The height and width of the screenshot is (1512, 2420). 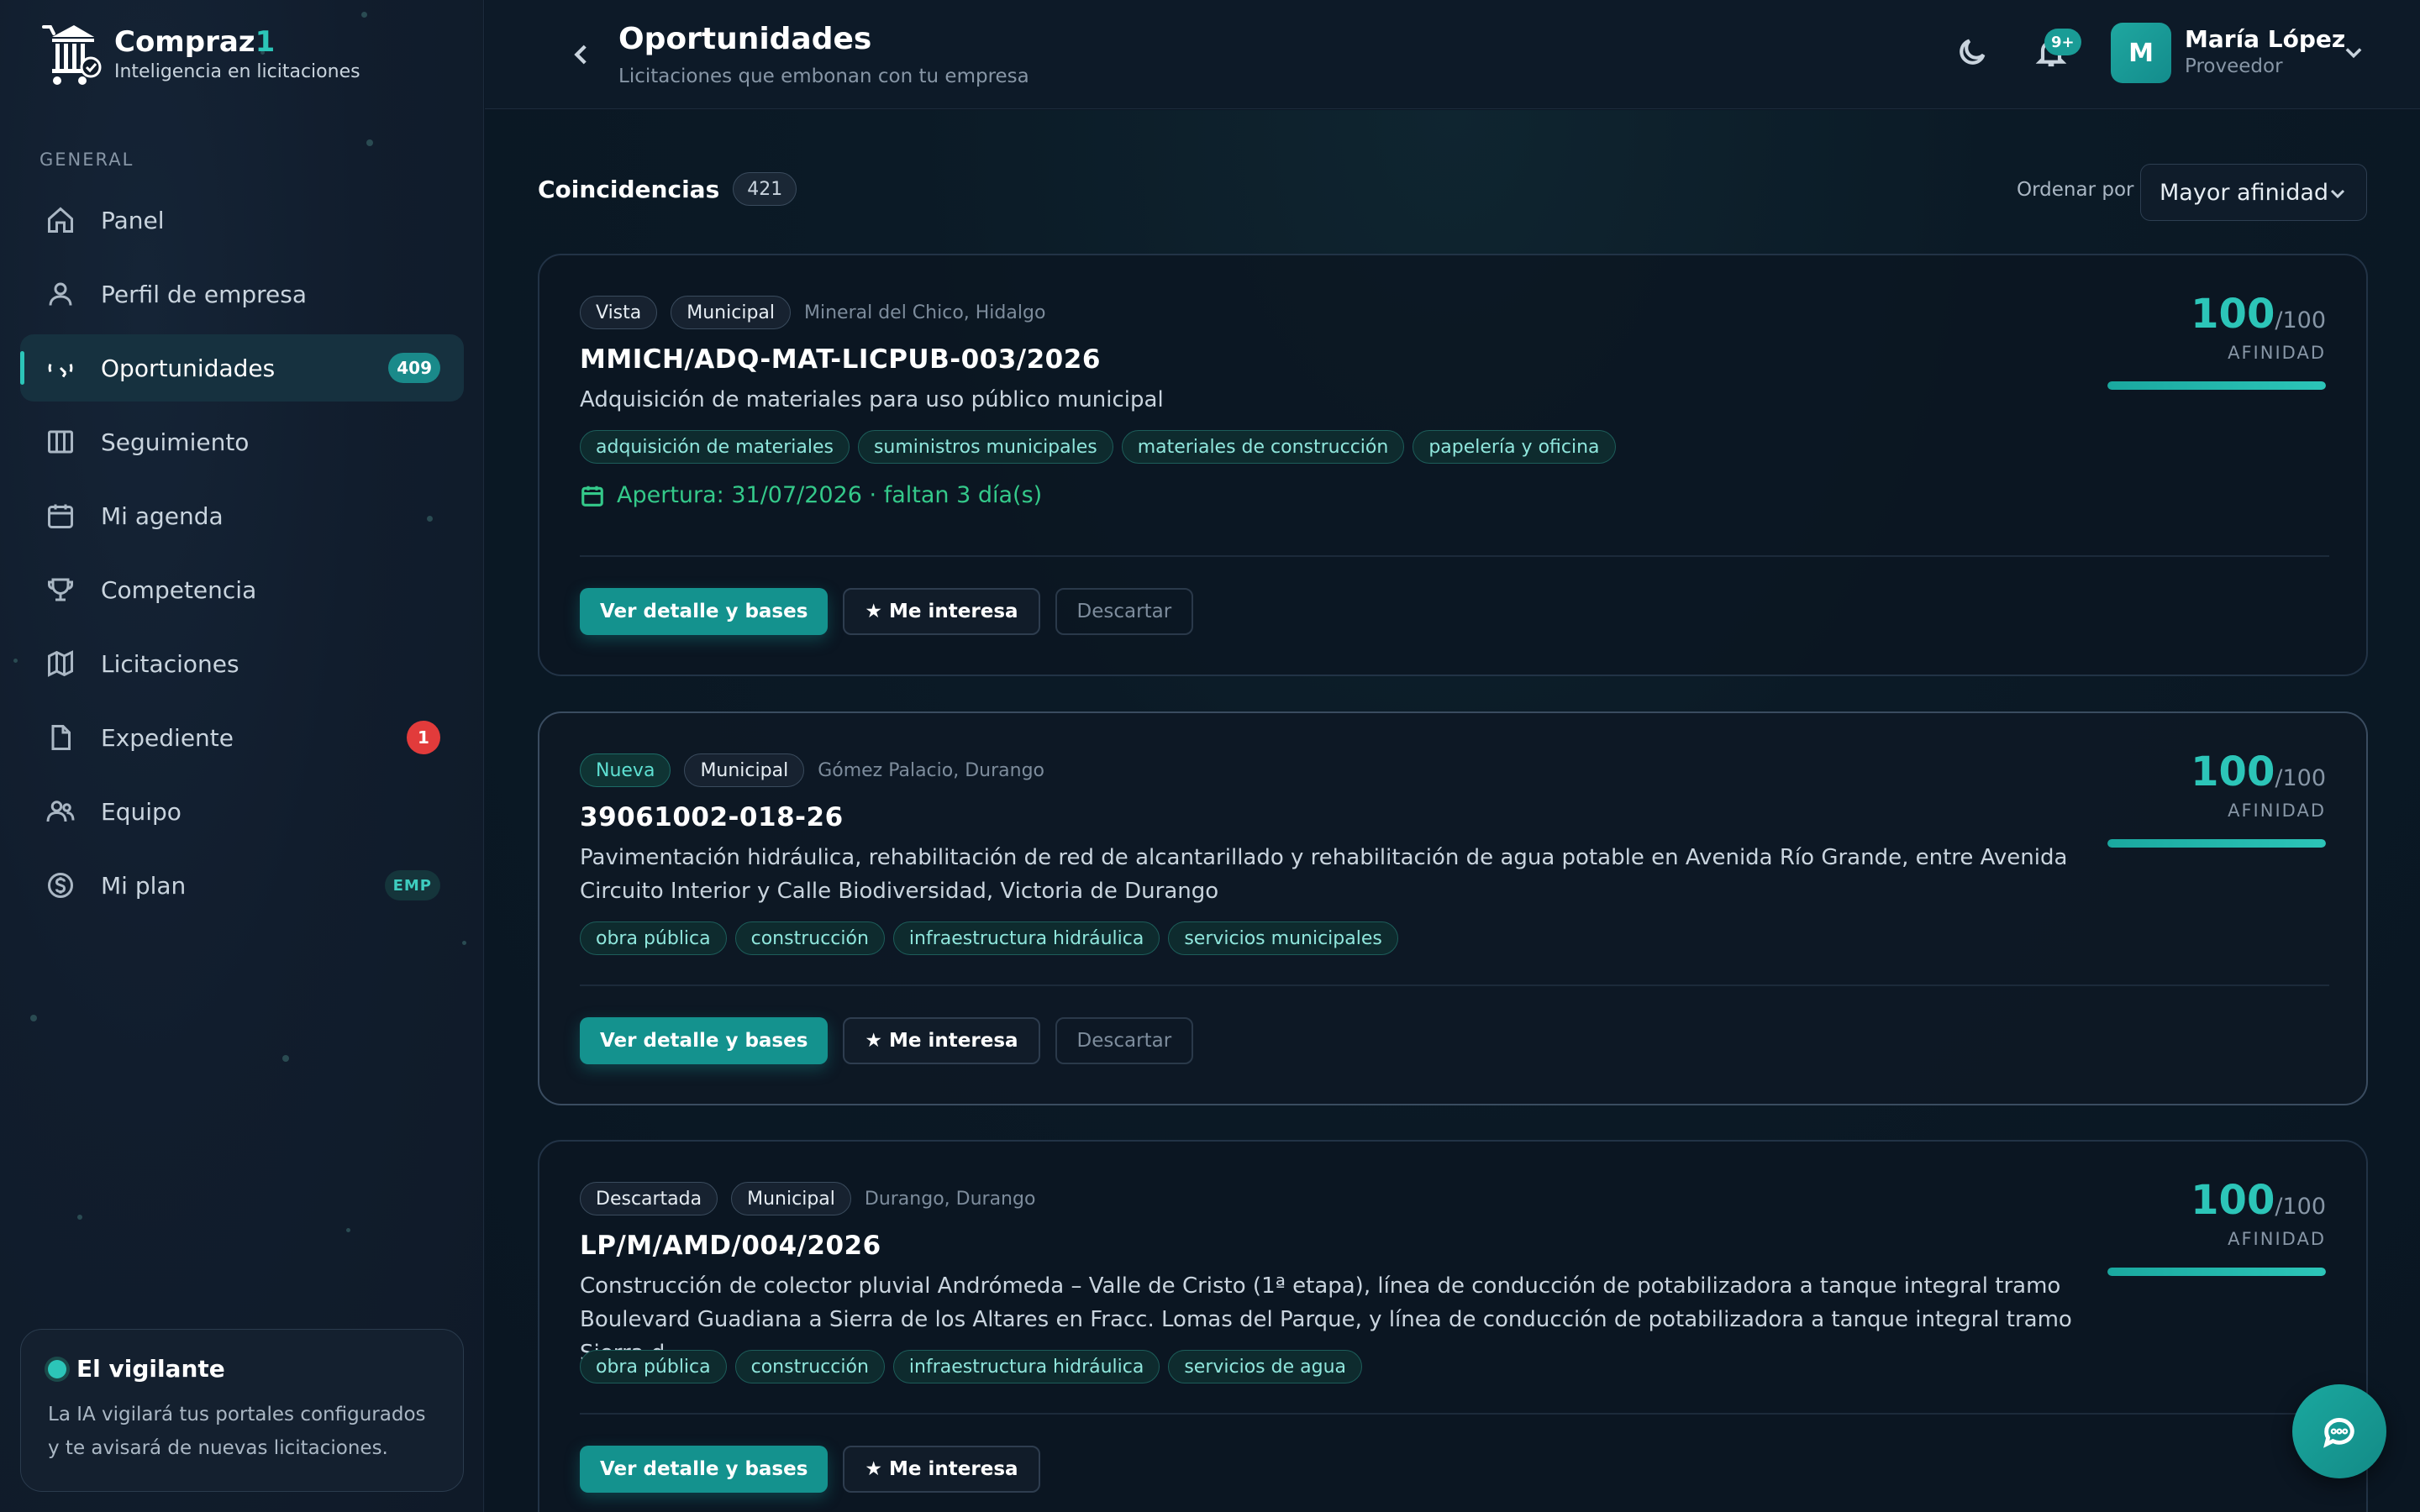 I want to click on sidebar-item-oportunidades: Oportunidades 409, so click(x=242, y=368).